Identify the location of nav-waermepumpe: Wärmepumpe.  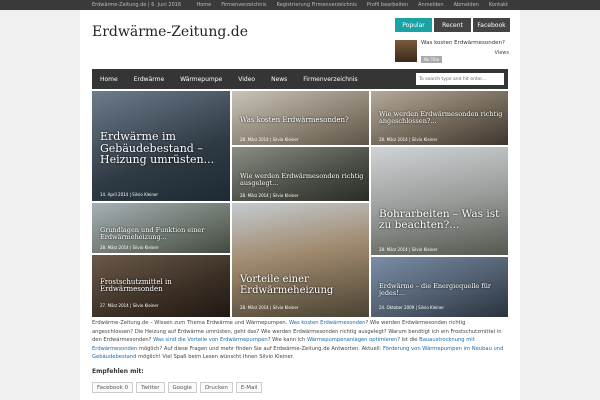
(201, 79).